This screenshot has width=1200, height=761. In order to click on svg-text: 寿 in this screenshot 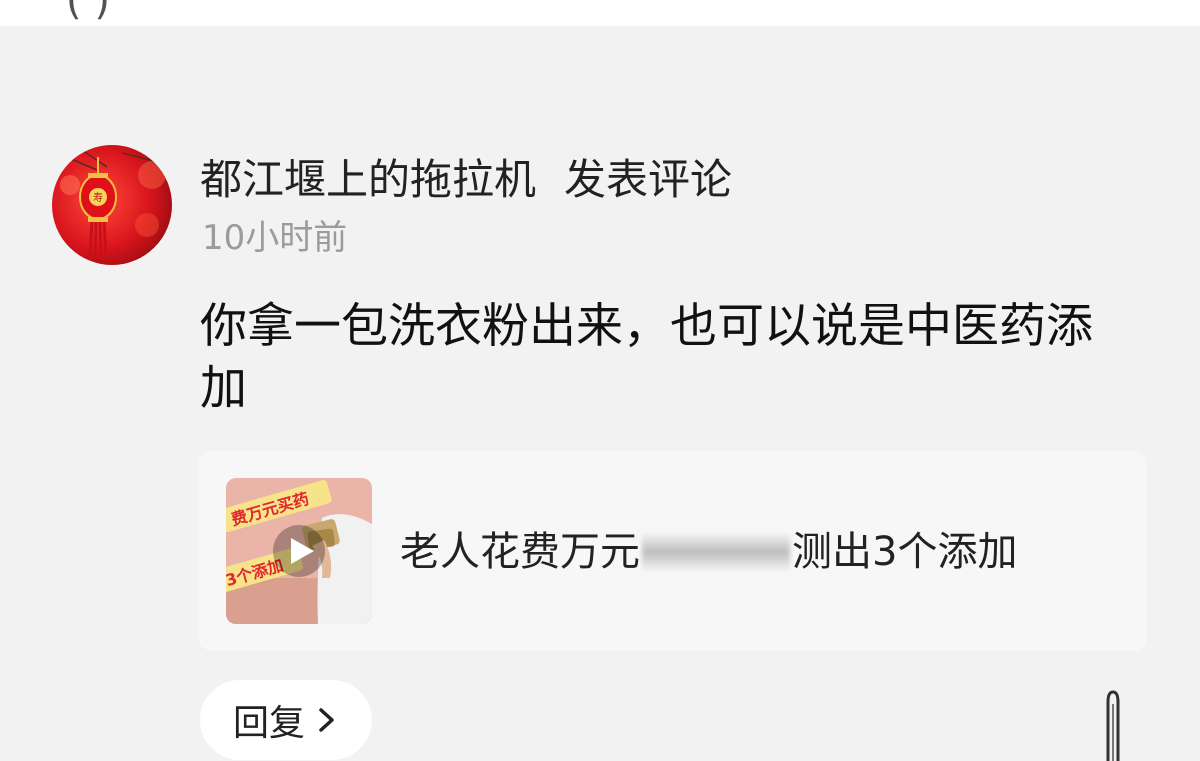, I will do `click(98, 197)`.